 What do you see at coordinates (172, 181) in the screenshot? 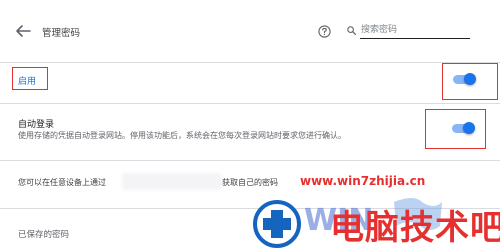
I see `redacted-link` at bounding box center [172, 181].